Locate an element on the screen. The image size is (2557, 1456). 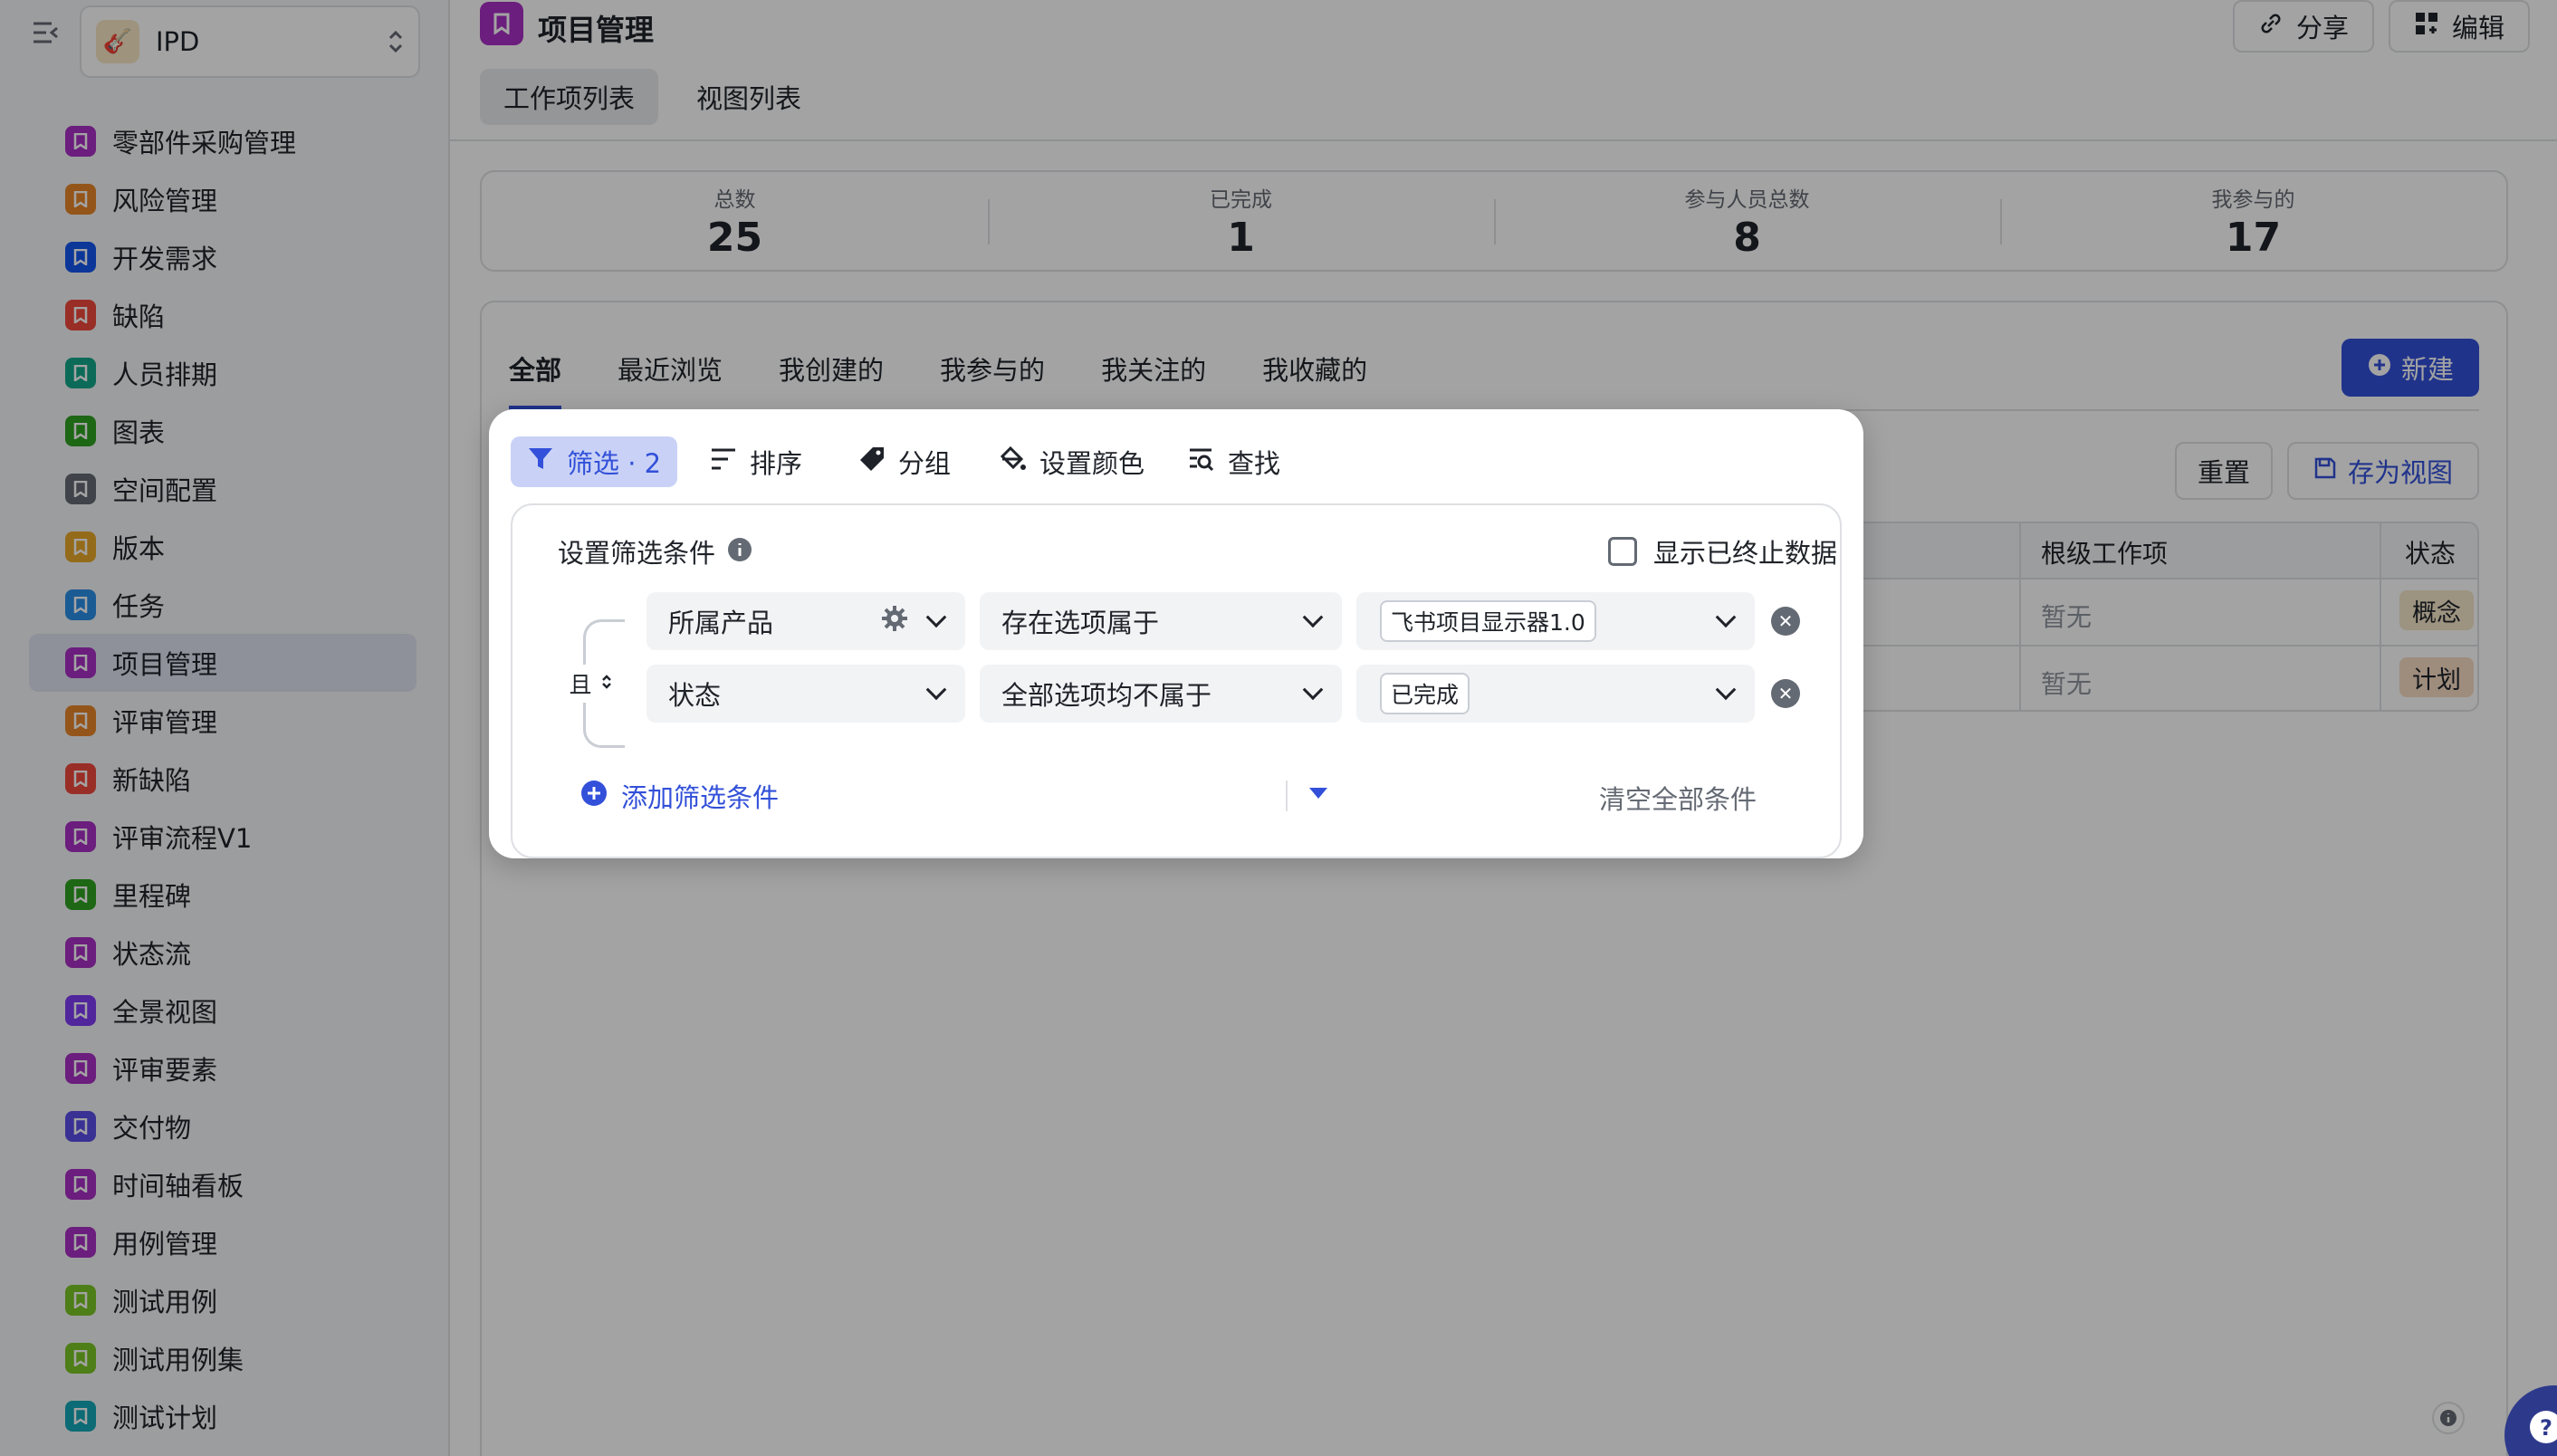
logic-label: 且 is located at coordinates (580, 685).